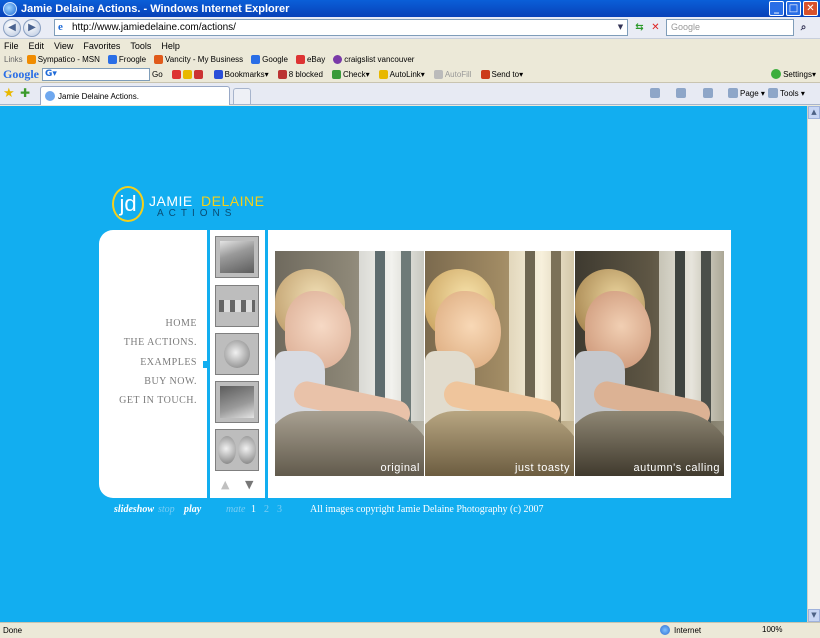  I want to click on photo-original: original, so click(349, 363).